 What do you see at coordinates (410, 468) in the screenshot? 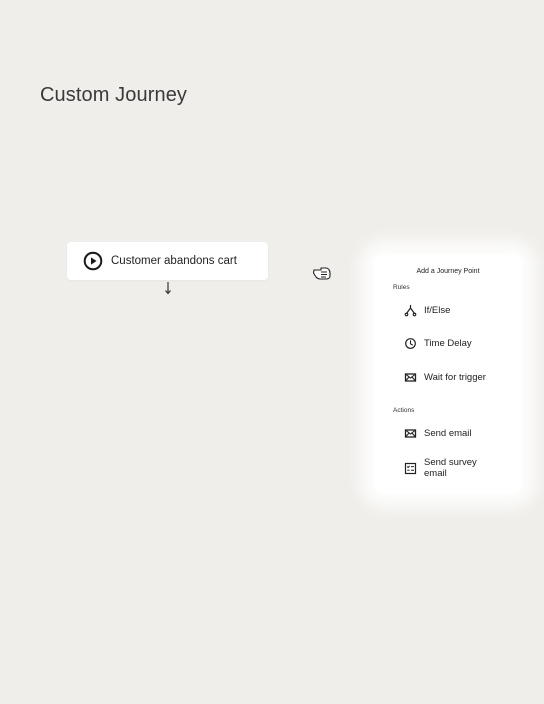
I see `survey-icon` at bounding box center [410, 468].